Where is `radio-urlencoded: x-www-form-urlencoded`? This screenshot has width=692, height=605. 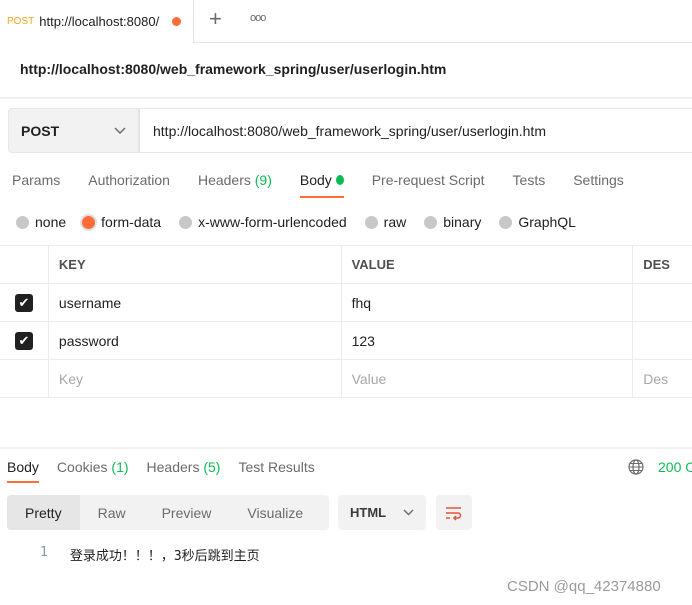 radio-urlencoded: x-www-form-urlencoded is located at coordinates (263, 222).